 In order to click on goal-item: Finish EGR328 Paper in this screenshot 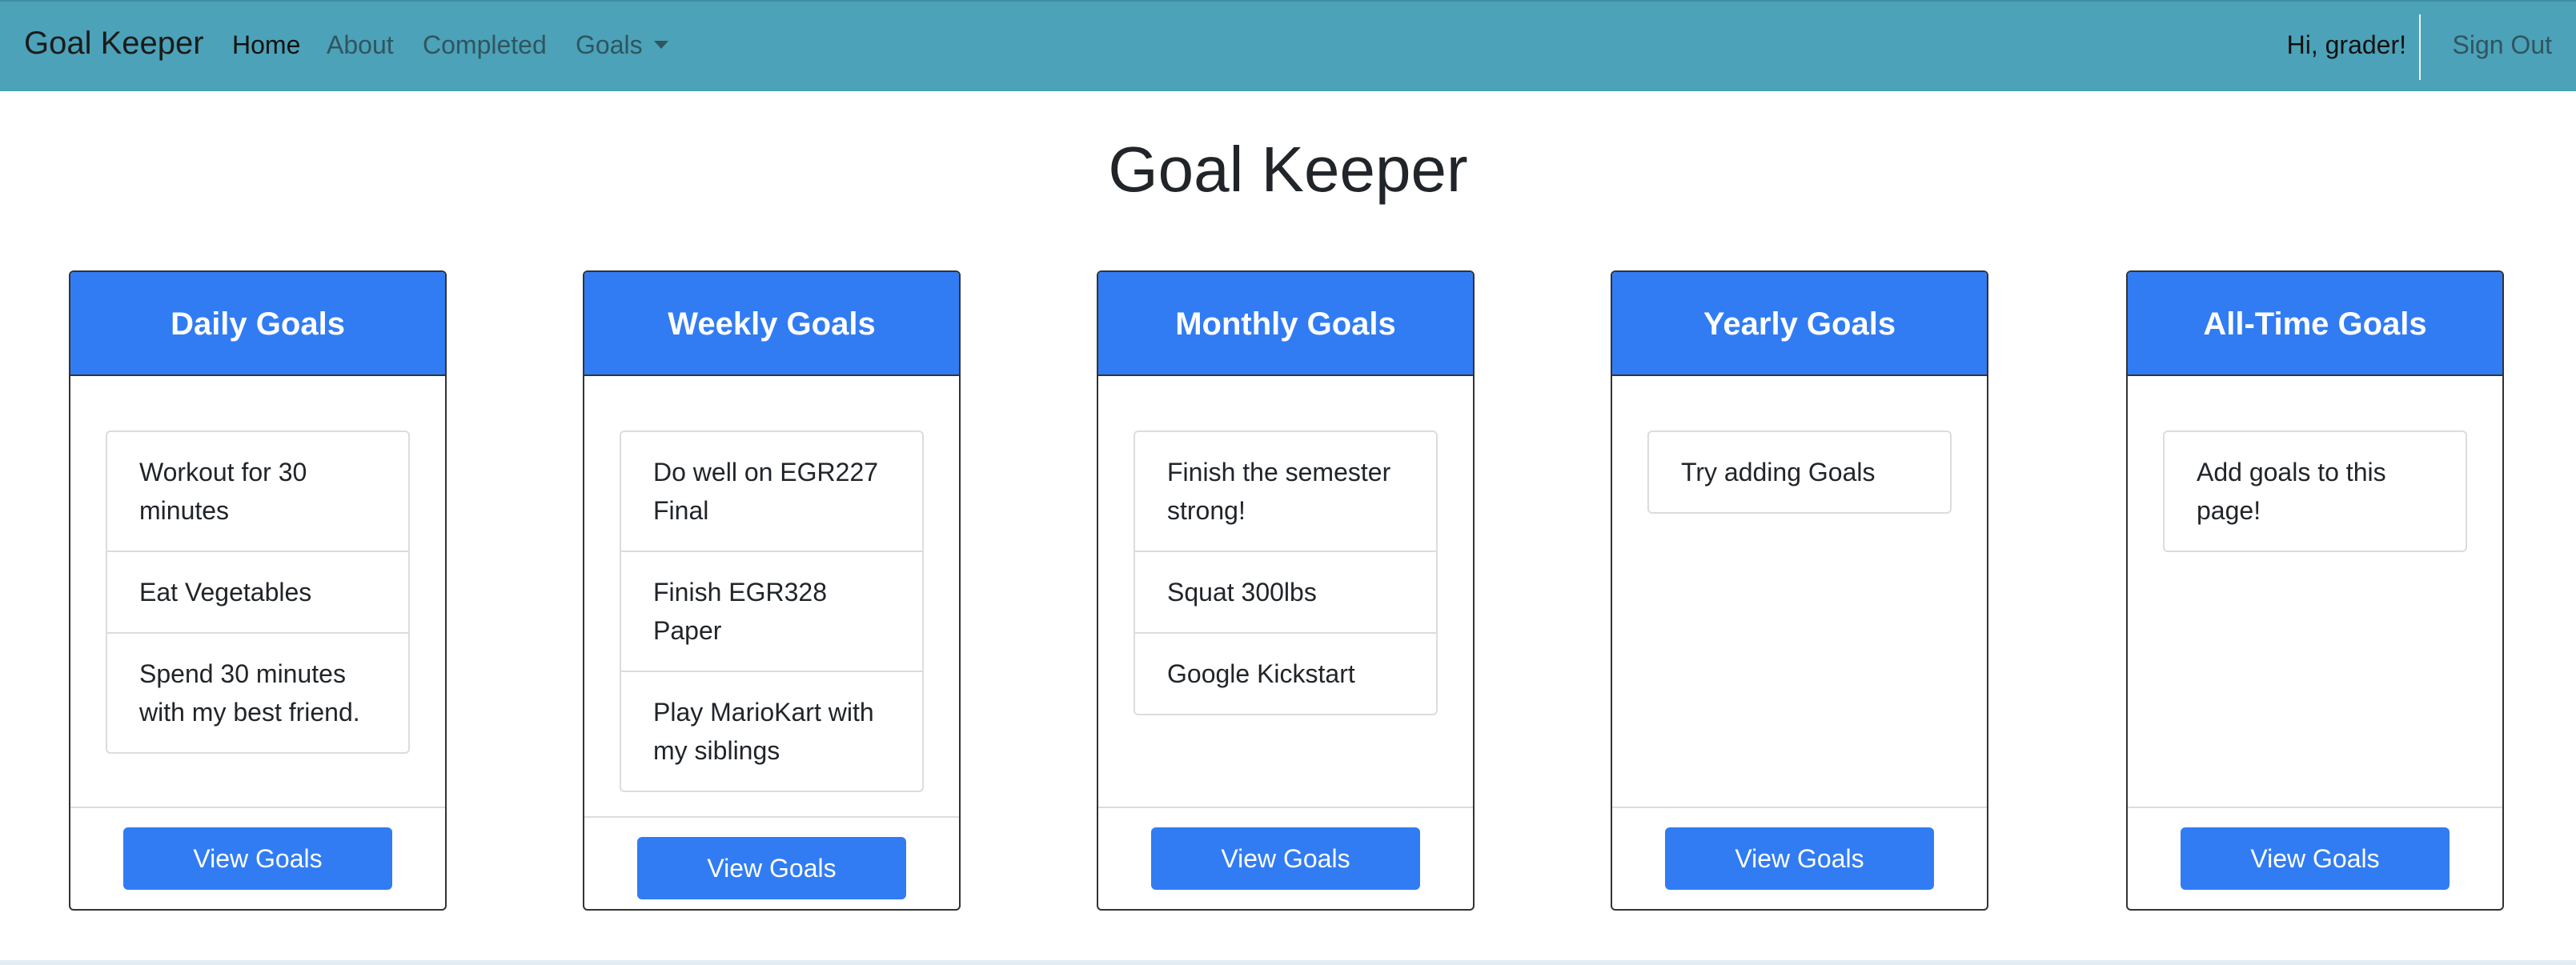, I will do `click(772, 612)`.